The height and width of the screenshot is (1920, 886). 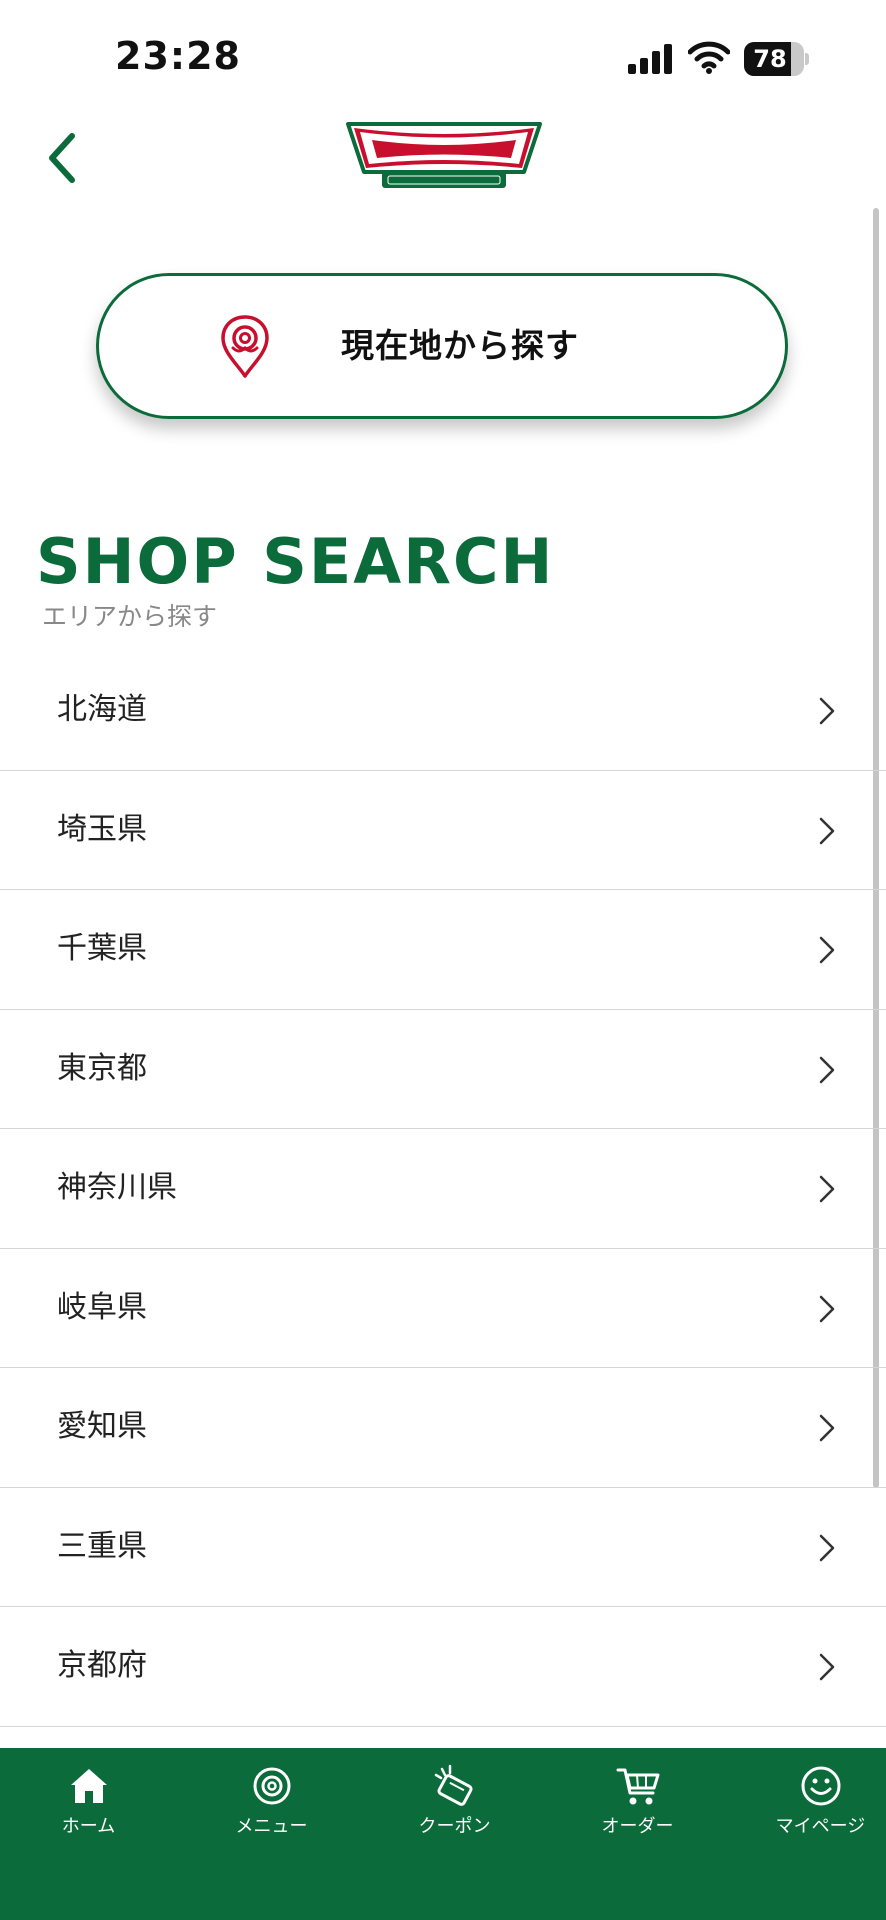 What do you see at coordinates (102, 1426) in the screenshot?
I see `area-label: 愛知県` at bounding box center [102, 1426].